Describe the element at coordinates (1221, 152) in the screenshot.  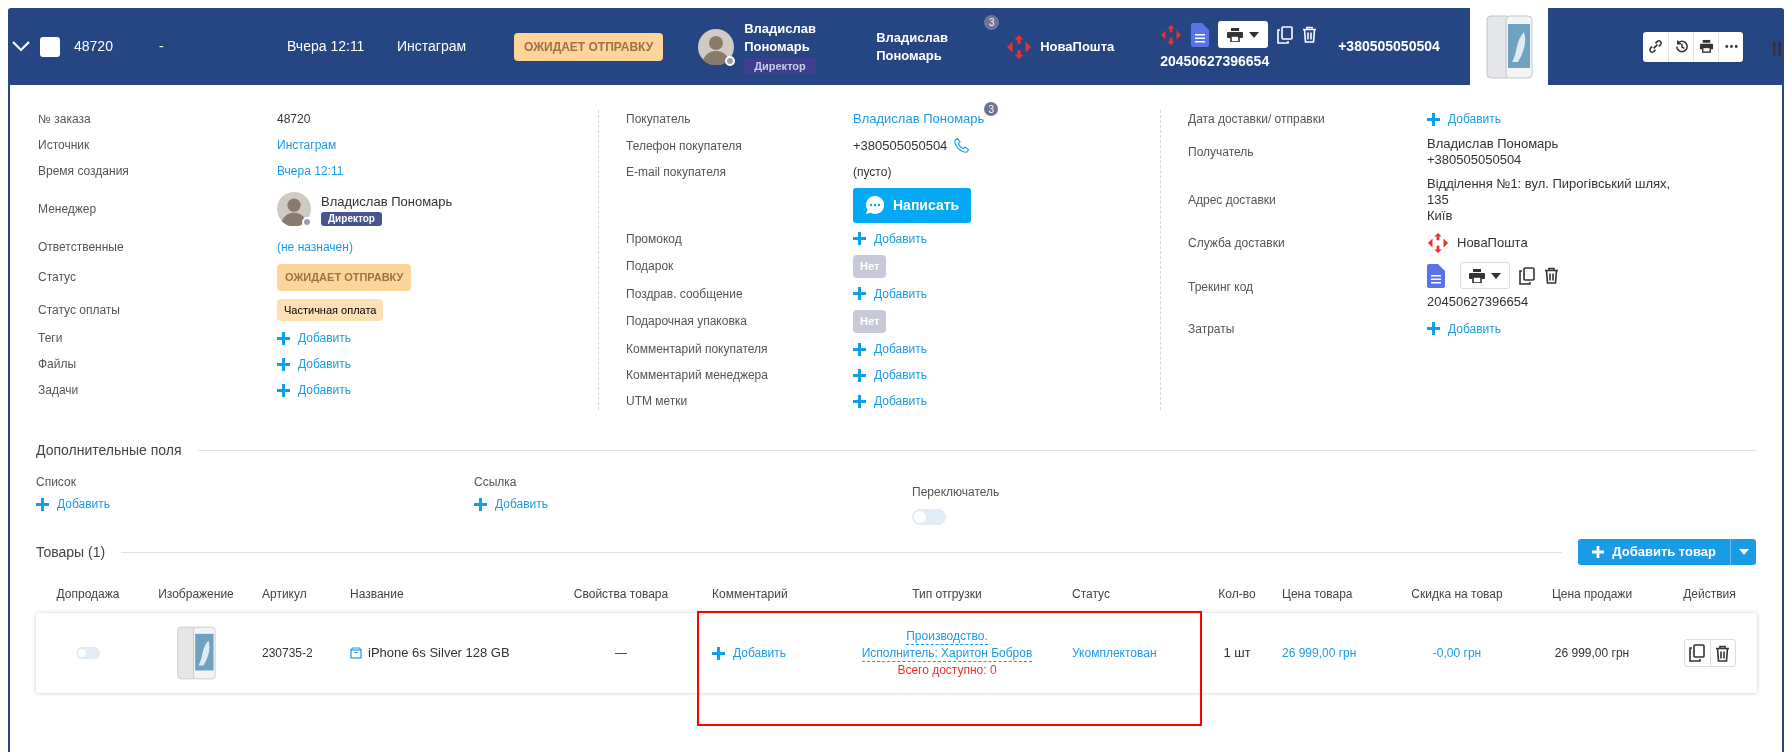
I see `field-label: Получатель` at that location.